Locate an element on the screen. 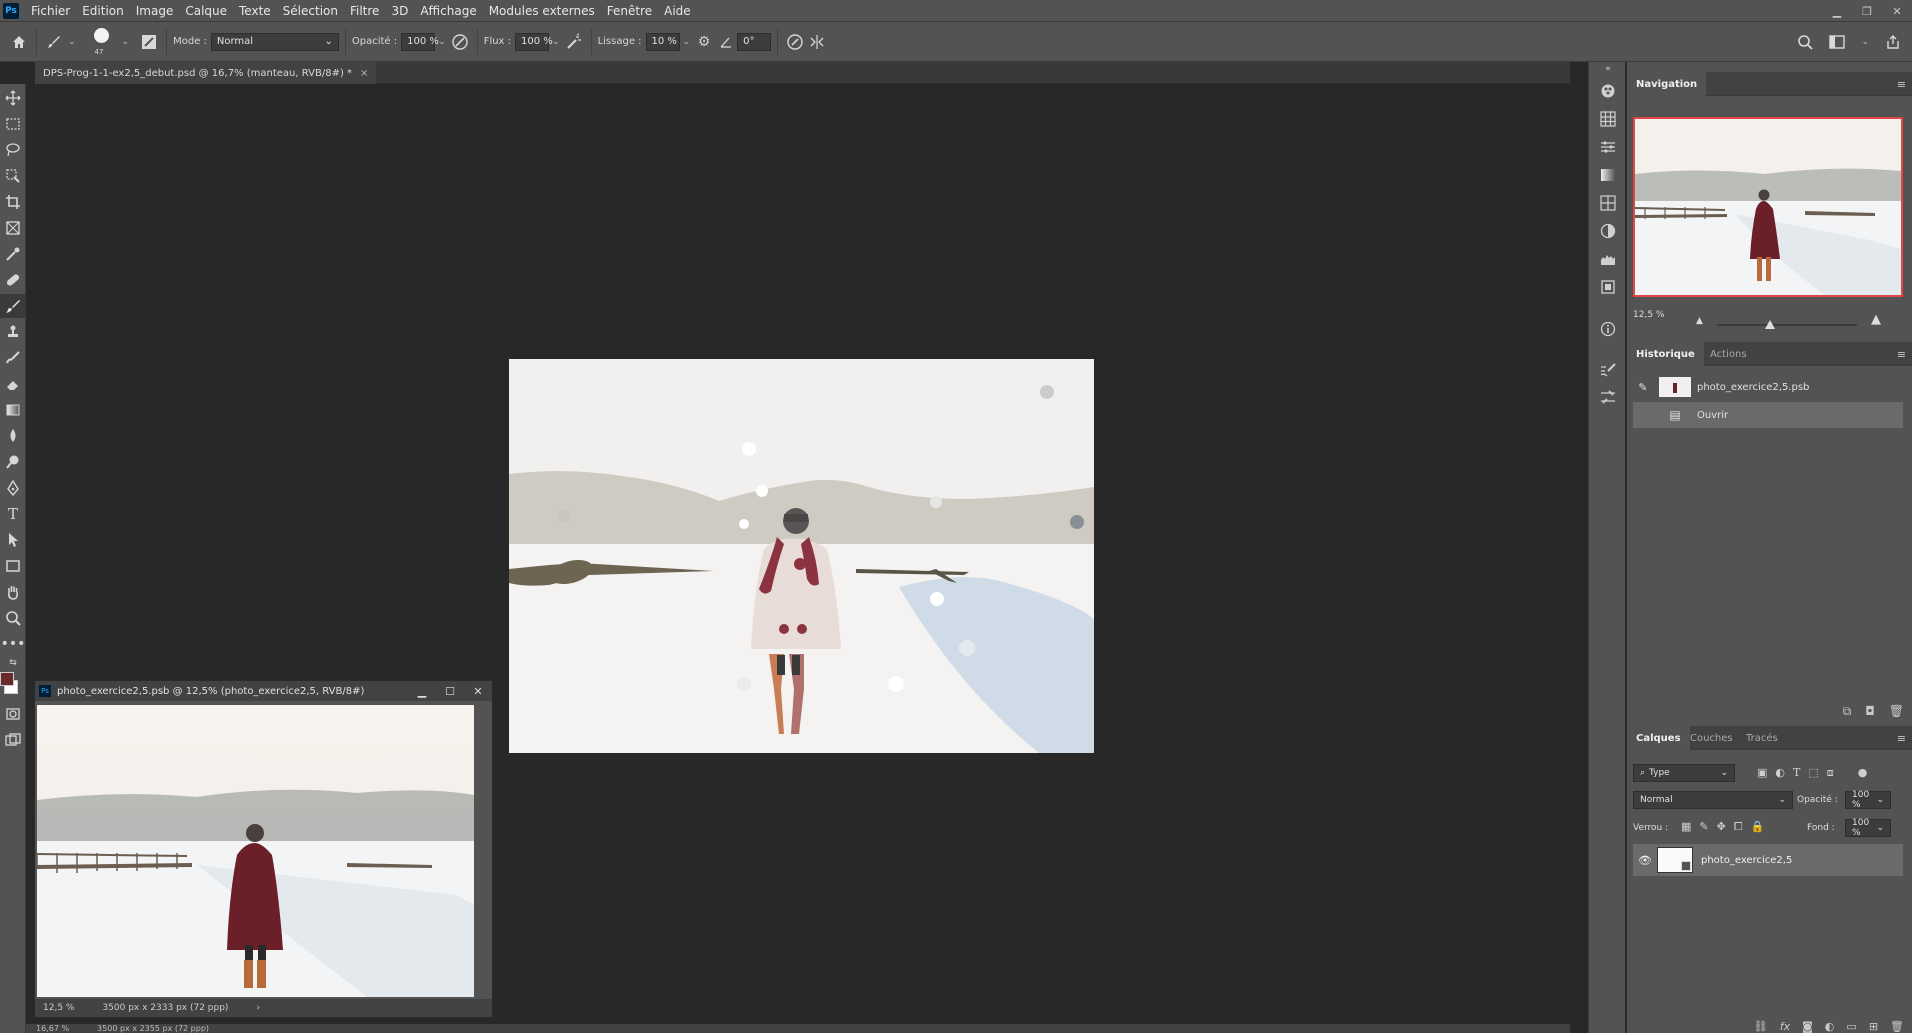 The image size is (1912, 1033). fx-icon: fx is located at coordinates (1785, 1026).